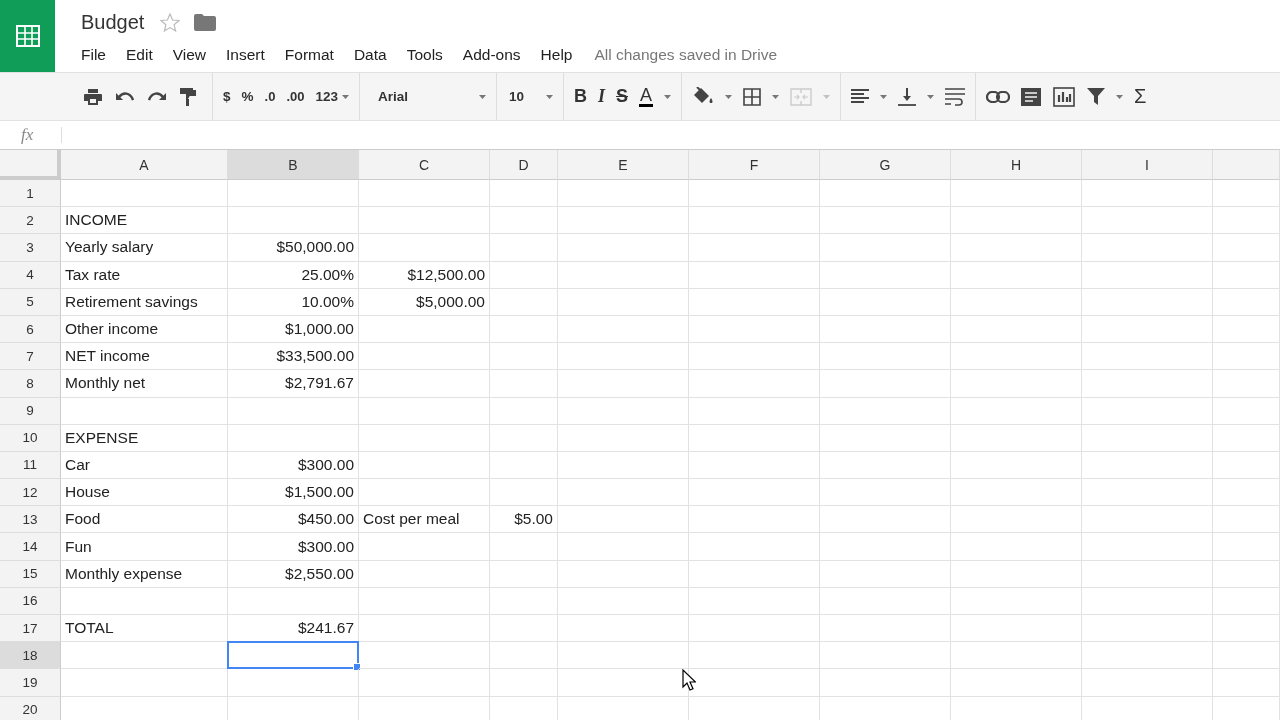 The width and height of the screenshot is (1280, 720). I want to click on column-header: C, so click(424, 165).